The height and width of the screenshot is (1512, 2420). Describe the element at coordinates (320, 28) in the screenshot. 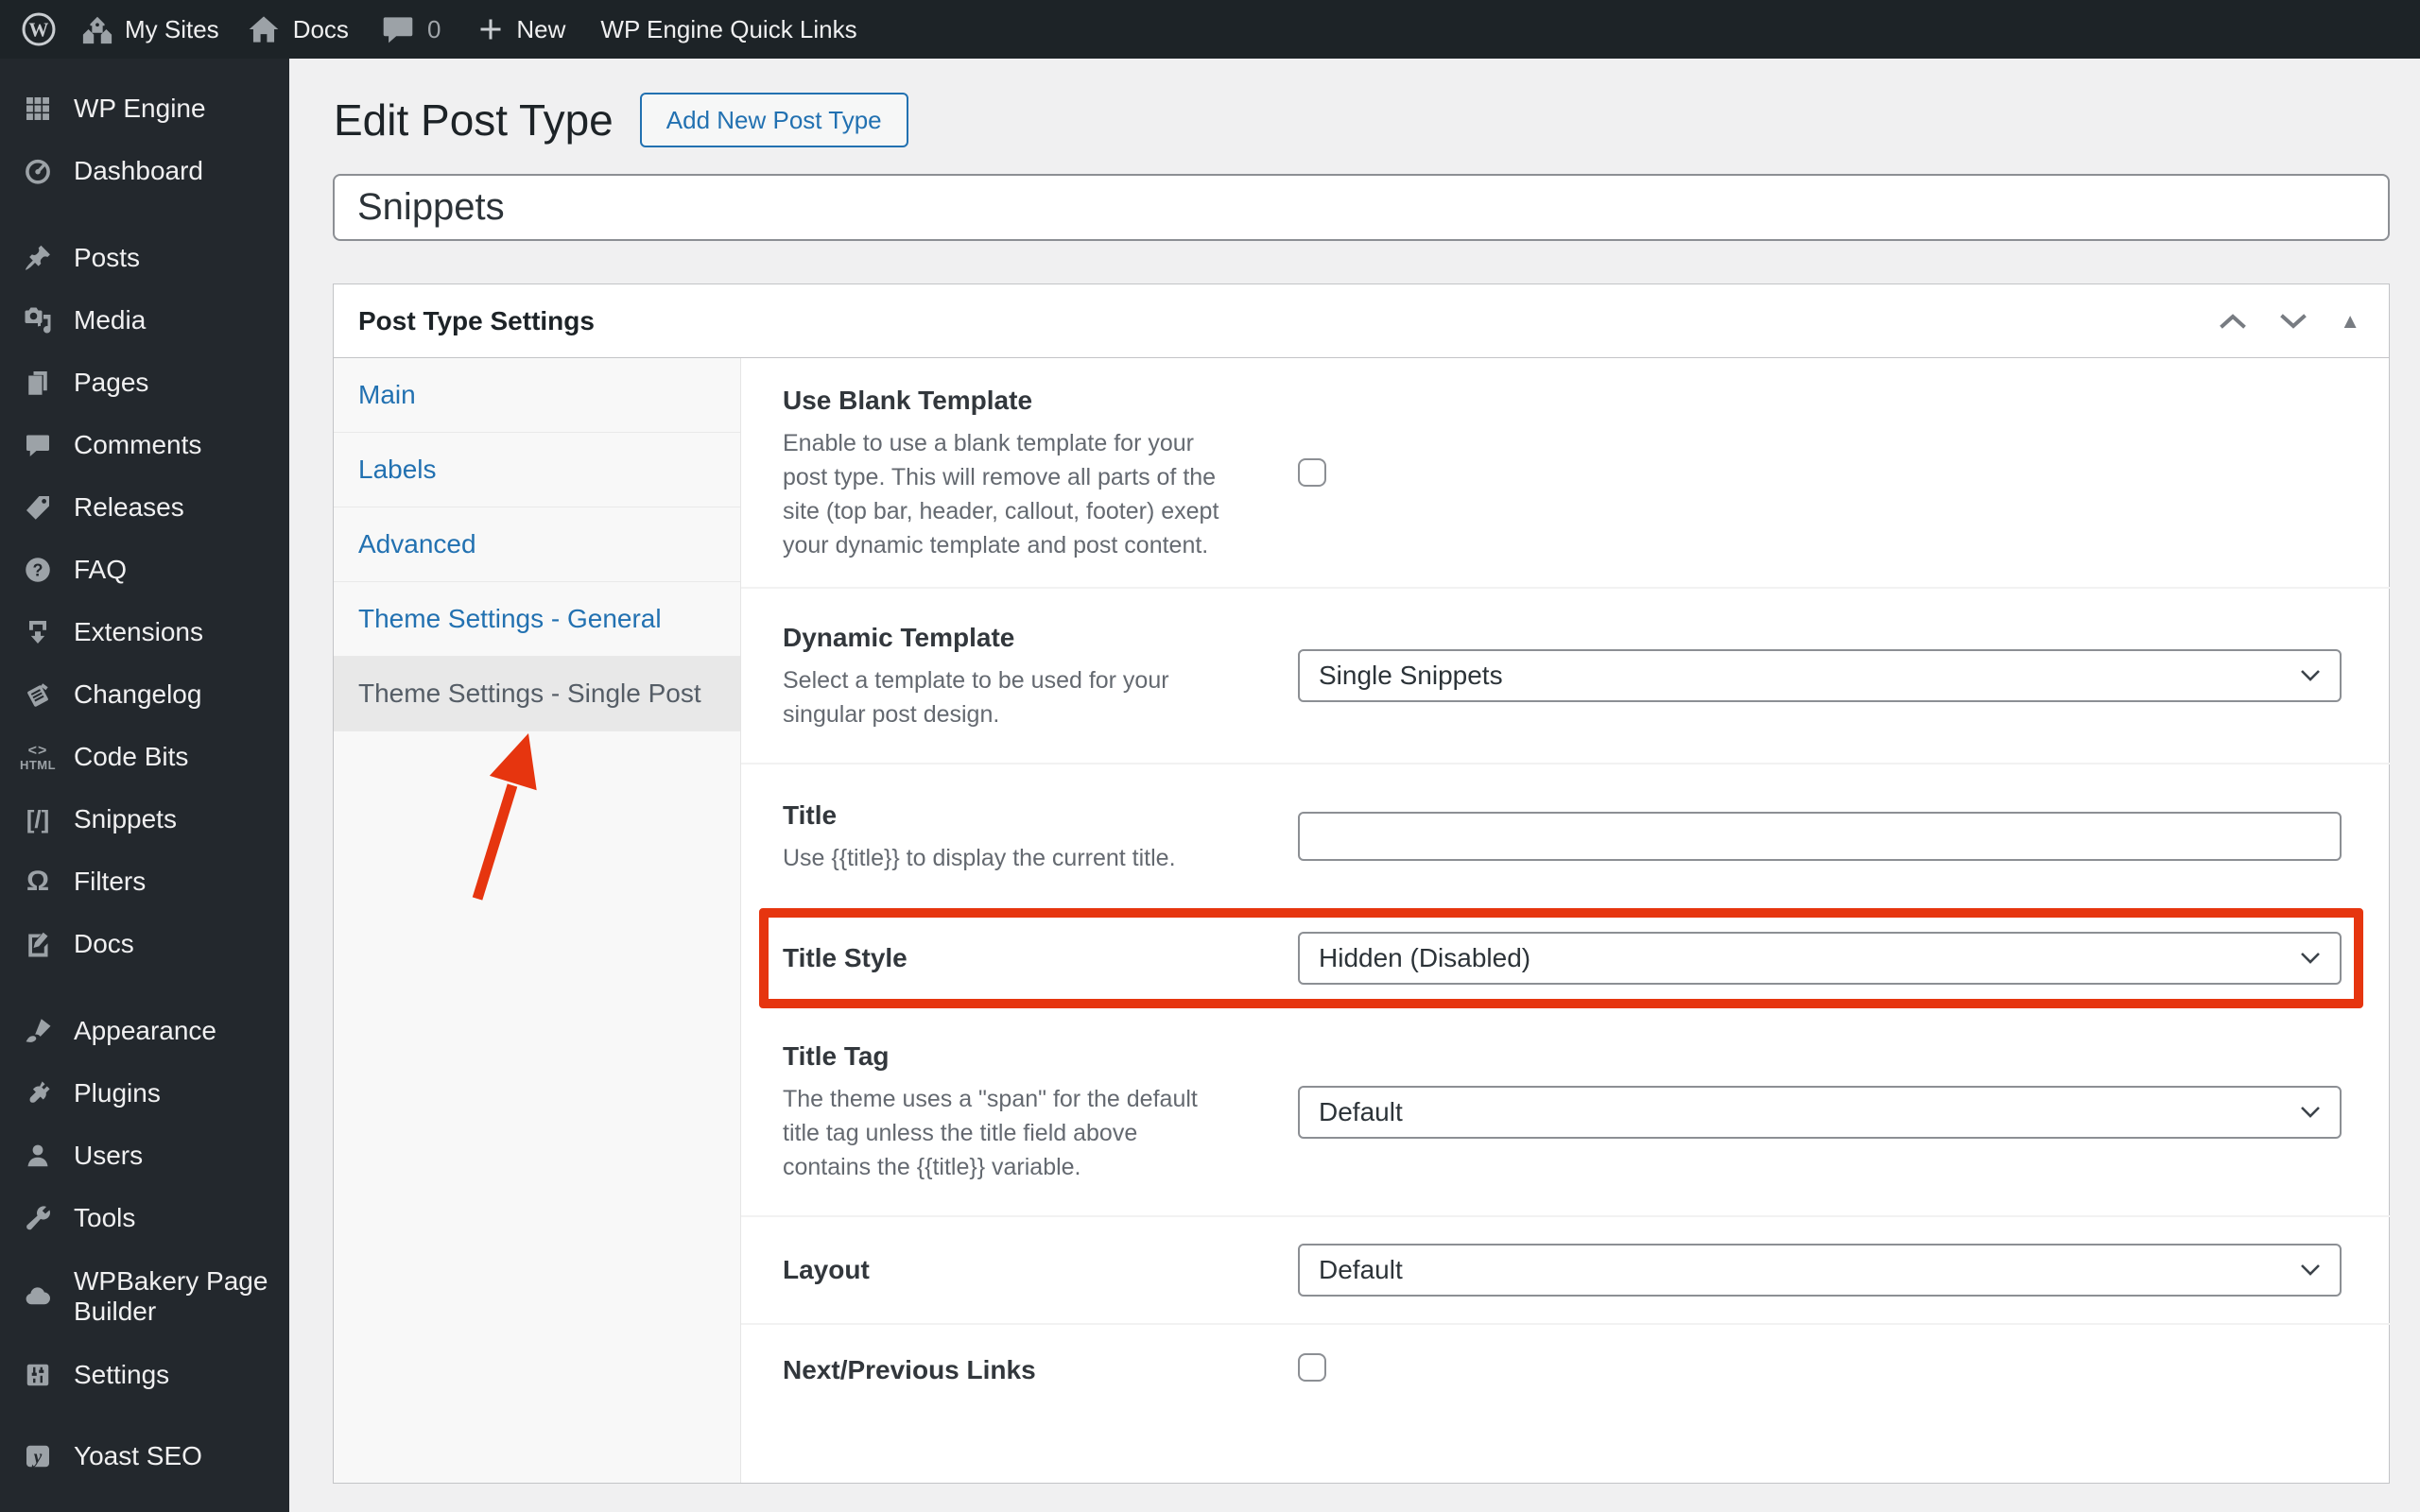

I see `site-docs-label: Docs` at that location.